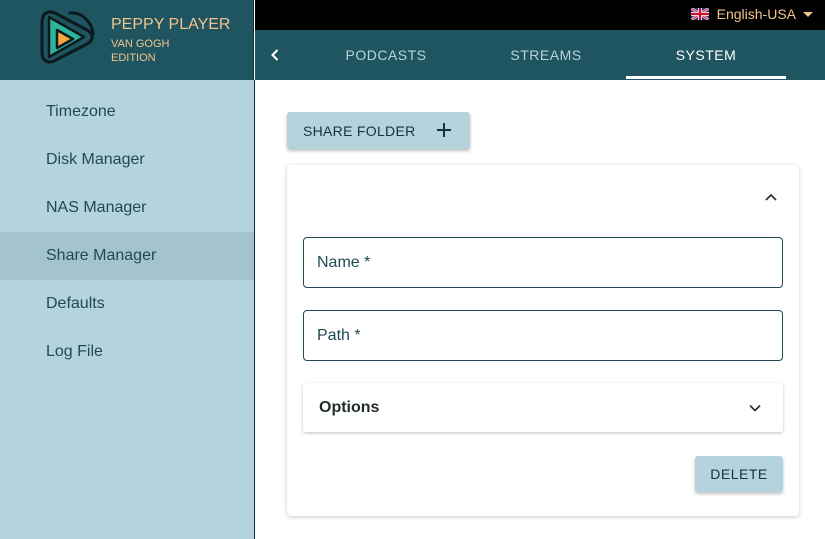 This screenshot has height=539, width=825. I want to click on tab-label: PODCASTS, so click(386, 55).